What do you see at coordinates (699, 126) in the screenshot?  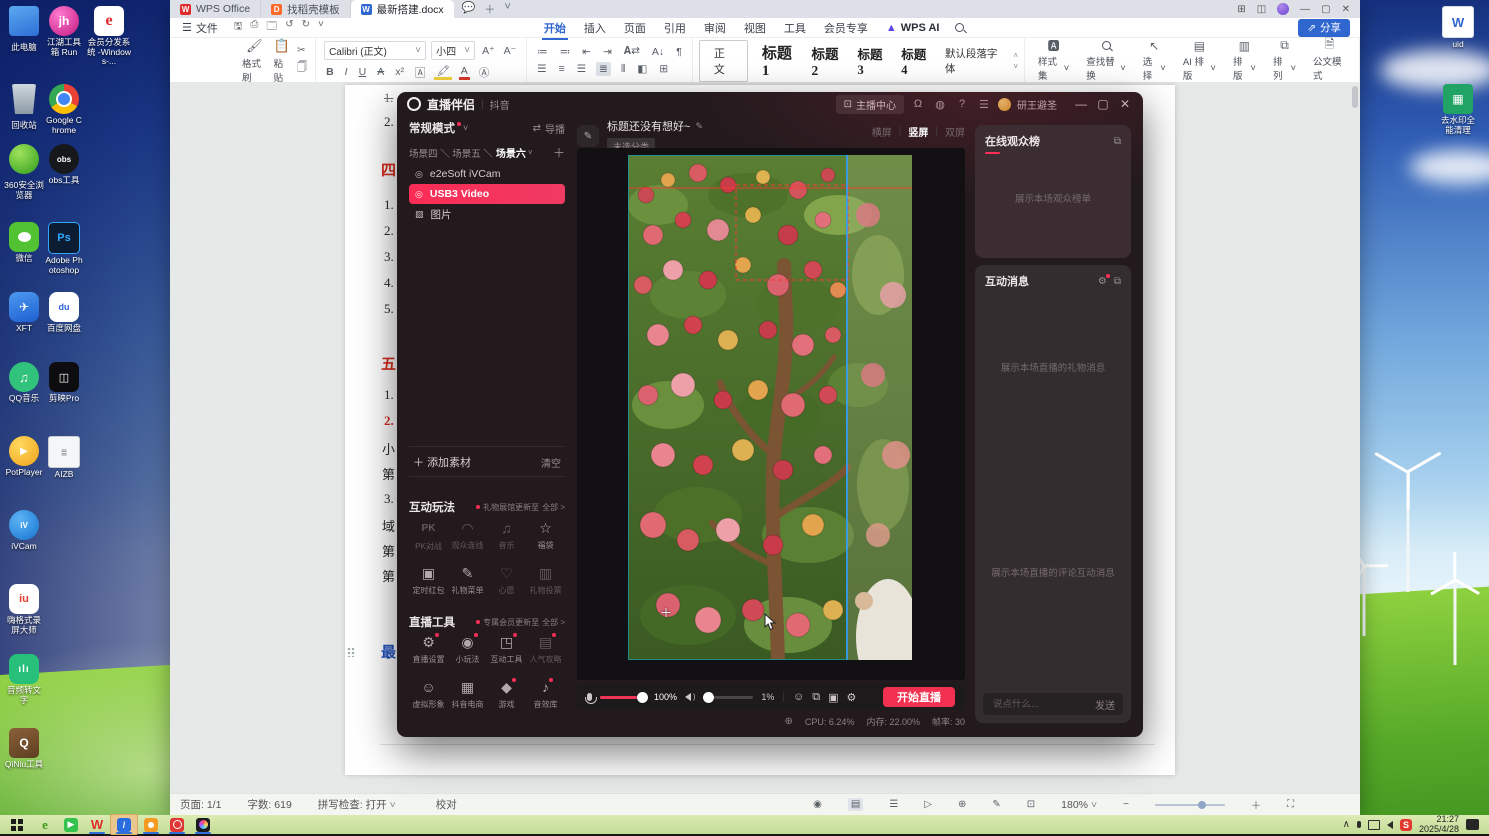 I see `edit-pencil-icon: ✎` at bounding box center [699, 126].